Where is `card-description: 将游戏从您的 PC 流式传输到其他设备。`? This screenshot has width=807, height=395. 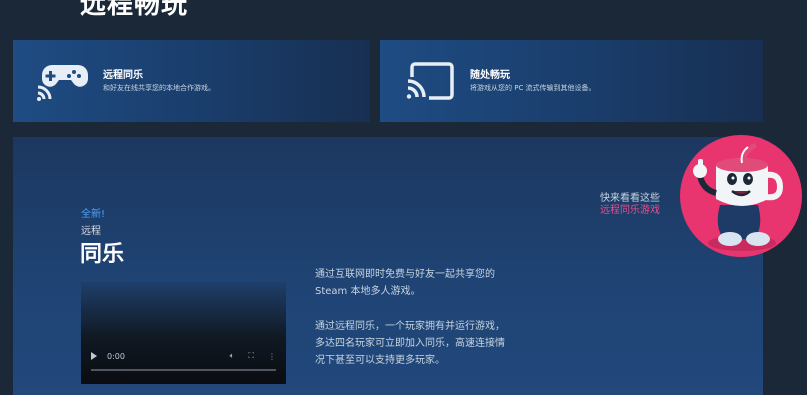
card-description: 将游戏从您的 PC 流式传输到其他设备。 is located at coordinates (533, 87).